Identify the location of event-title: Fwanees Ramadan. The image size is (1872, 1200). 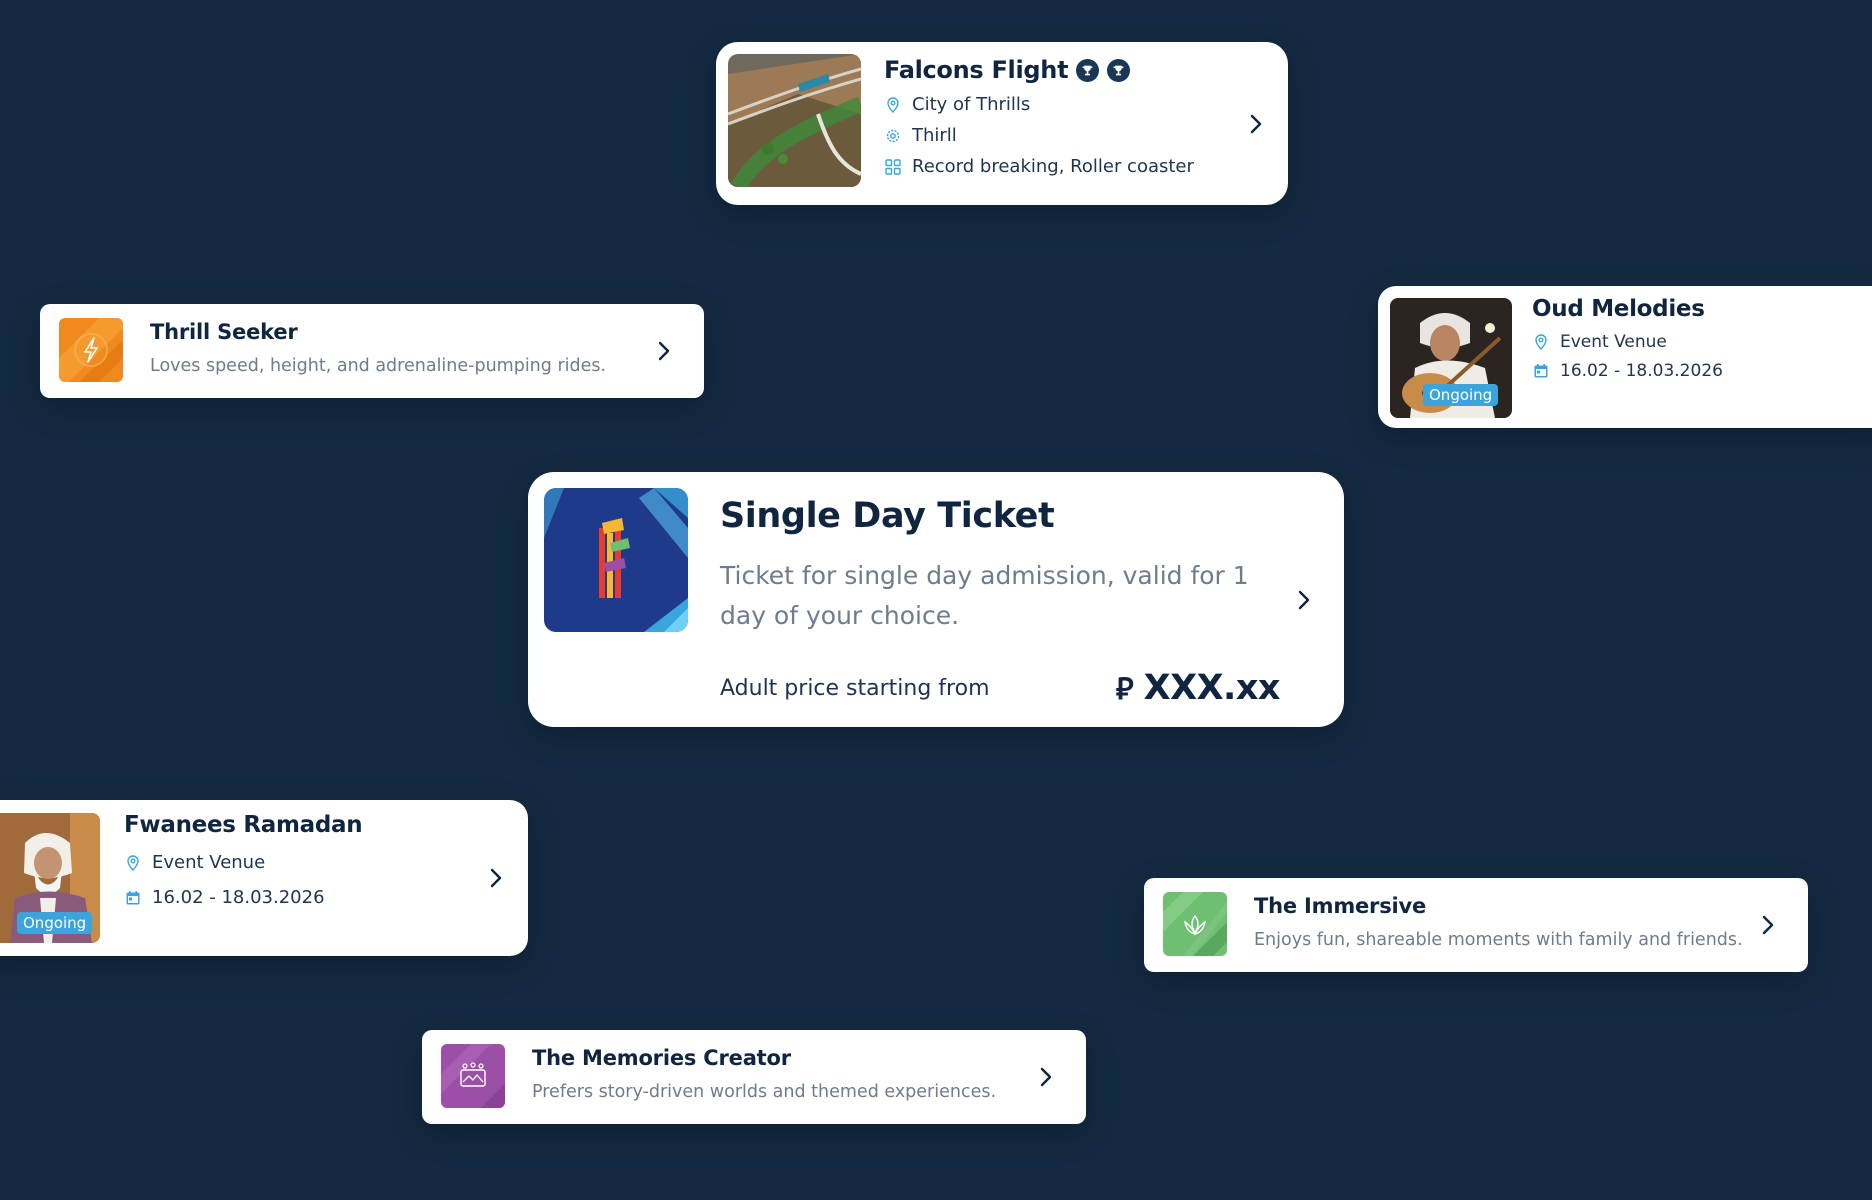
(243, 825).